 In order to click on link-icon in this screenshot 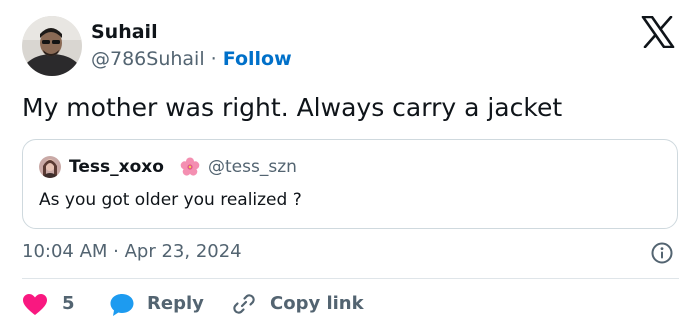, I will do `click(244, 304)`.